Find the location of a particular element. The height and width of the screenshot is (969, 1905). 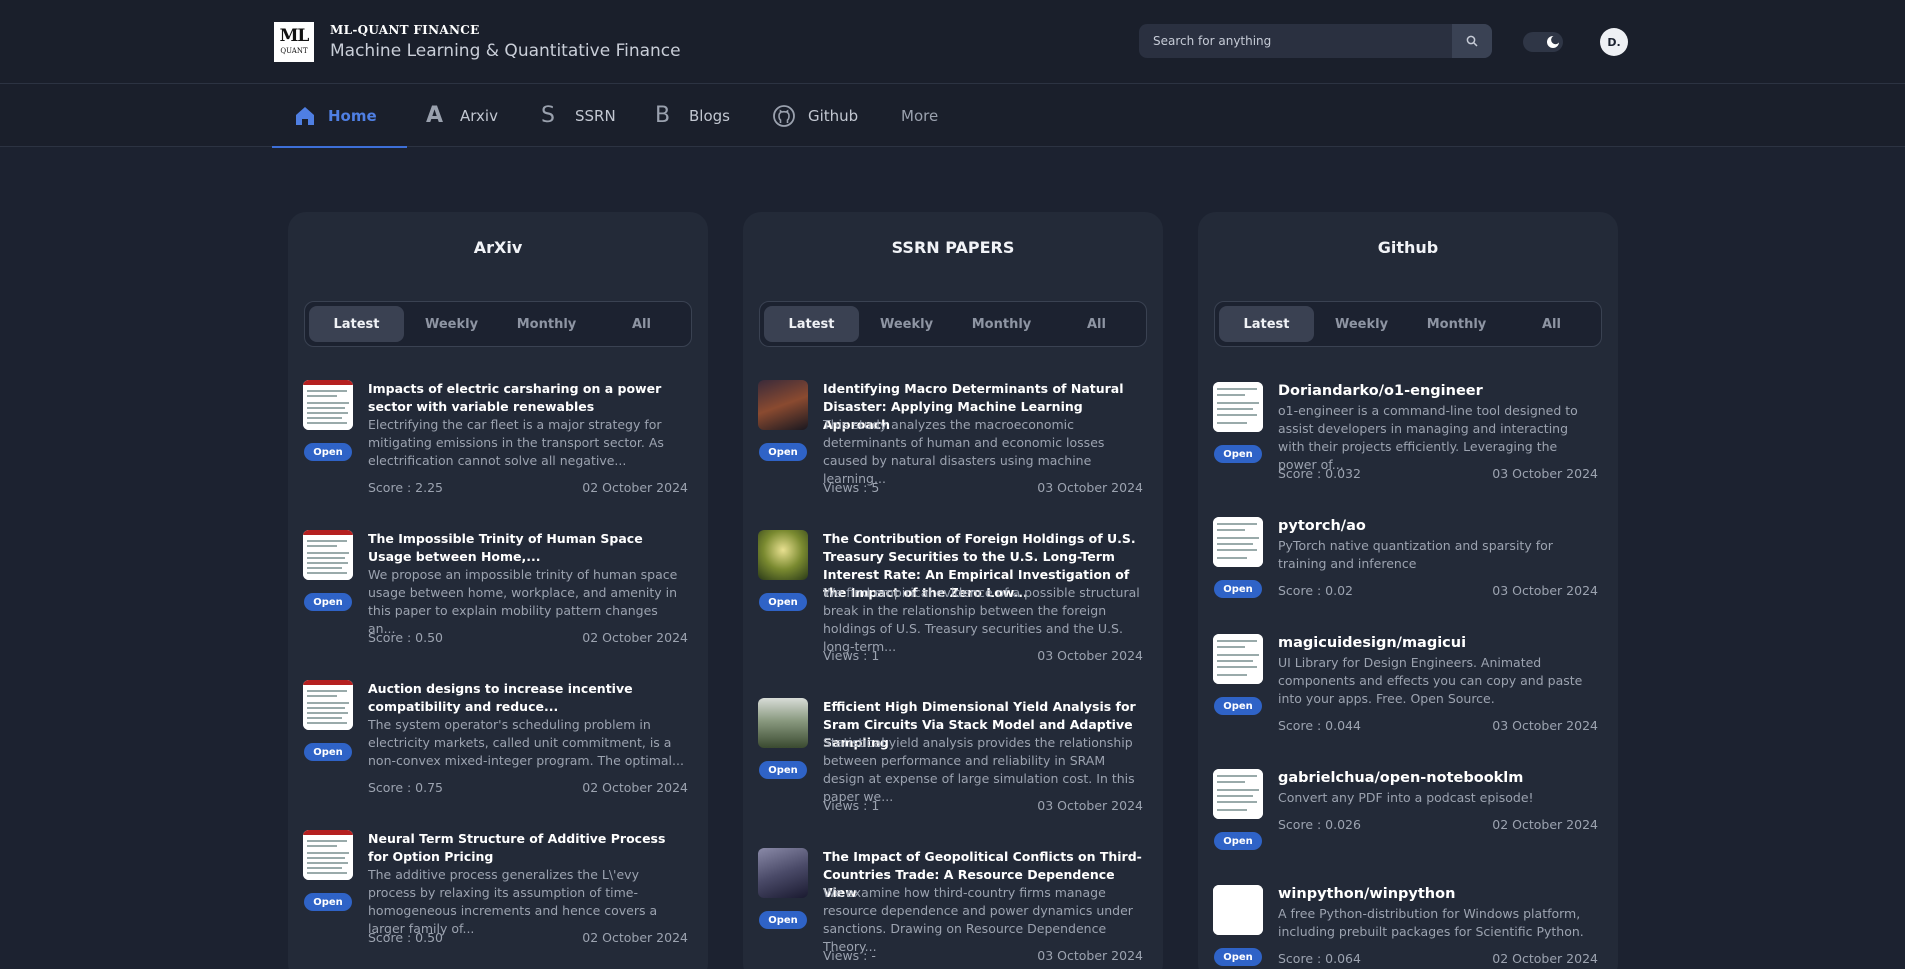

github-icon is located at coordinates (784, 116).